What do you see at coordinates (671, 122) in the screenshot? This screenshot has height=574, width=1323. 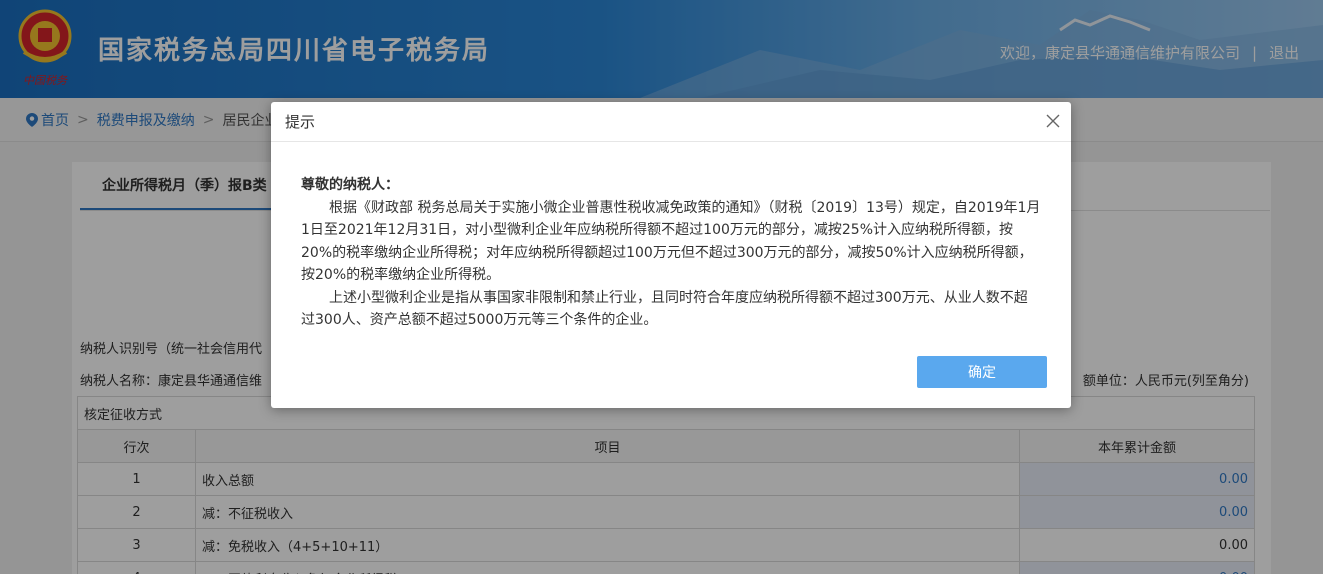 I see `dialog-header: 提示` at bounding box center [671, 122].